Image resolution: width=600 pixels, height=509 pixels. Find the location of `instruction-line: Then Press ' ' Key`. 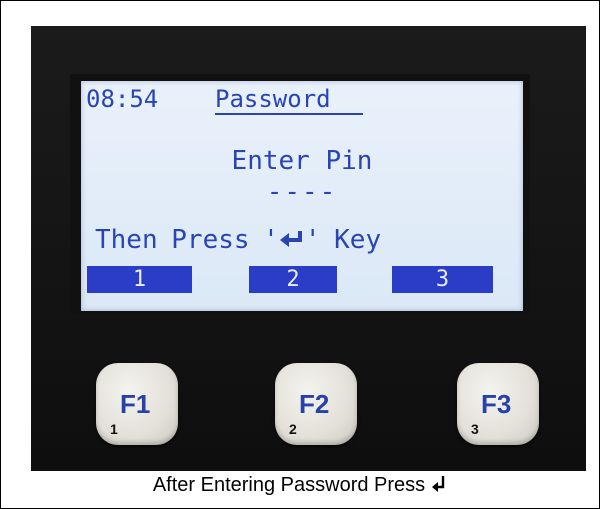

instruction-line: Then Press ' ' Key is located at coordinates (238, 240).